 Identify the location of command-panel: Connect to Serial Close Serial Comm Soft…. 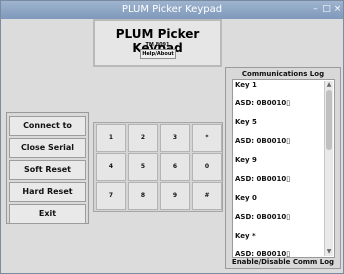
(47, 168).